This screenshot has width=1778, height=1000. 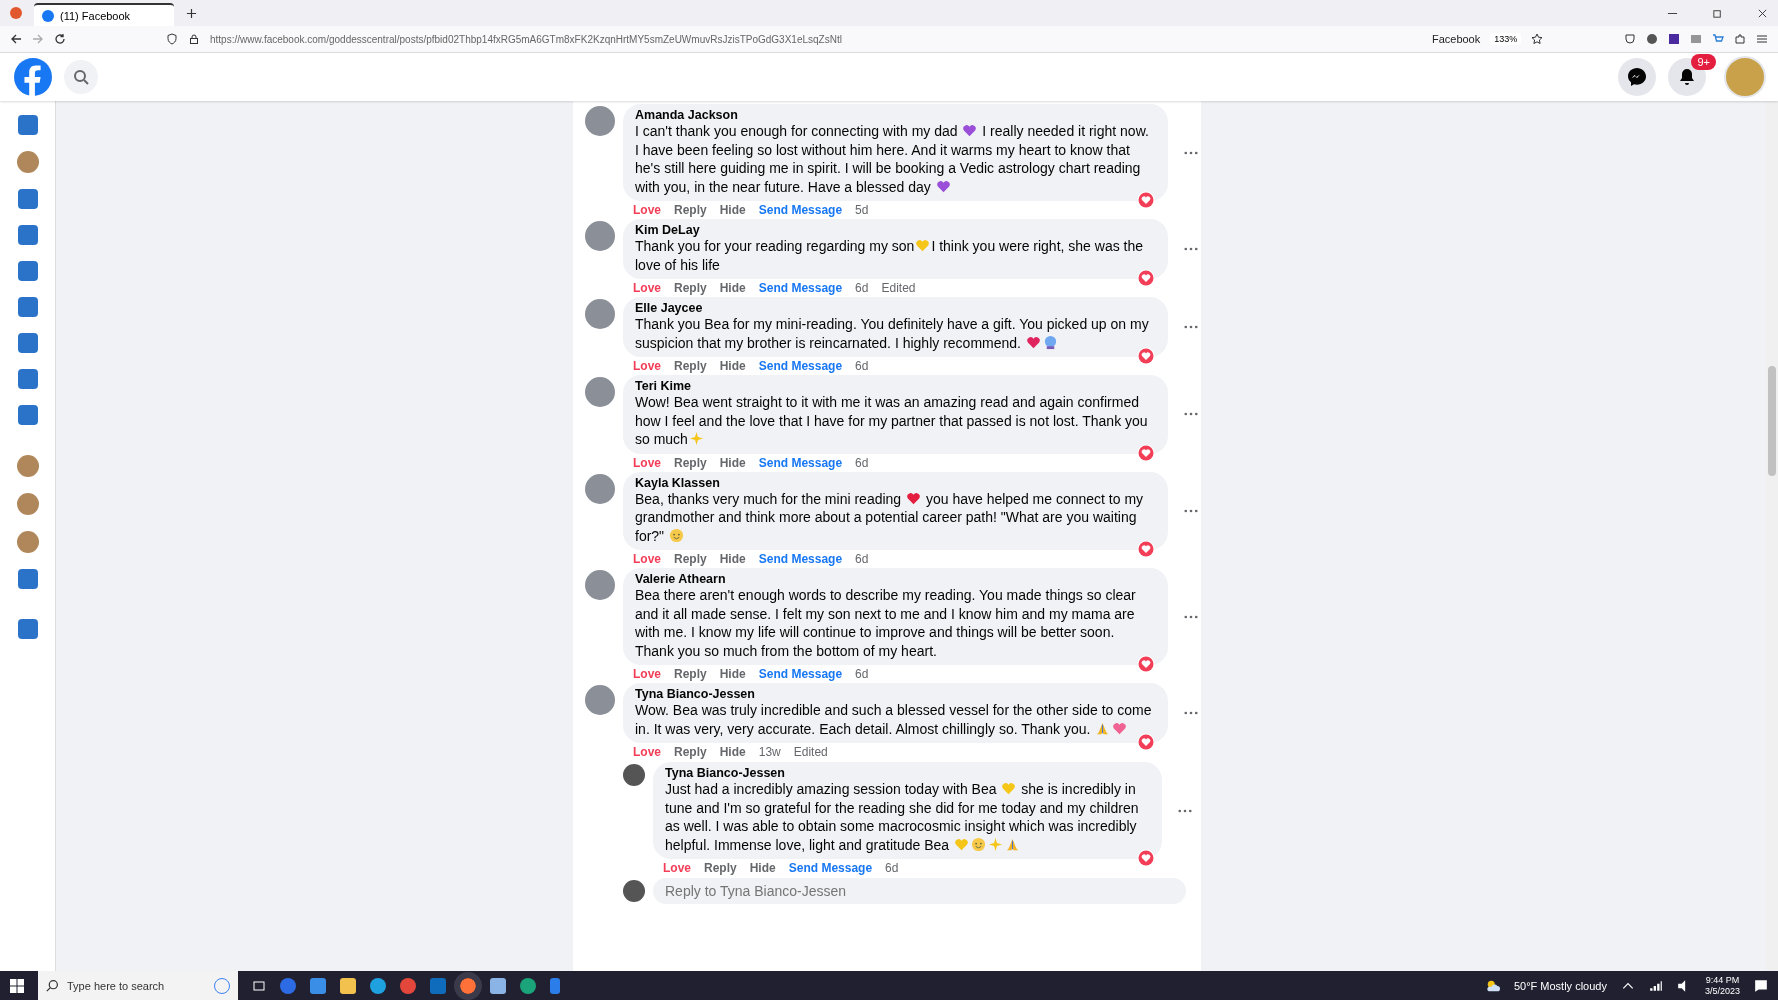 What do you see at coordinates (1492, 985) in the screenshot?
I see `weather-cloud-icon` at bounding box center [1492, 985].